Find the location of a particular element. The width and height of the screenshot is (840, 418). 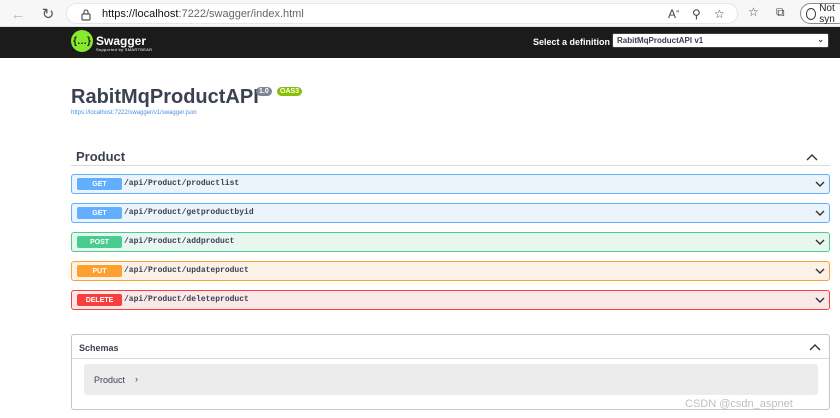

operation-get-getproductbyid: GET /api/Product/getproductbyid is located at coordinates (450, 213).